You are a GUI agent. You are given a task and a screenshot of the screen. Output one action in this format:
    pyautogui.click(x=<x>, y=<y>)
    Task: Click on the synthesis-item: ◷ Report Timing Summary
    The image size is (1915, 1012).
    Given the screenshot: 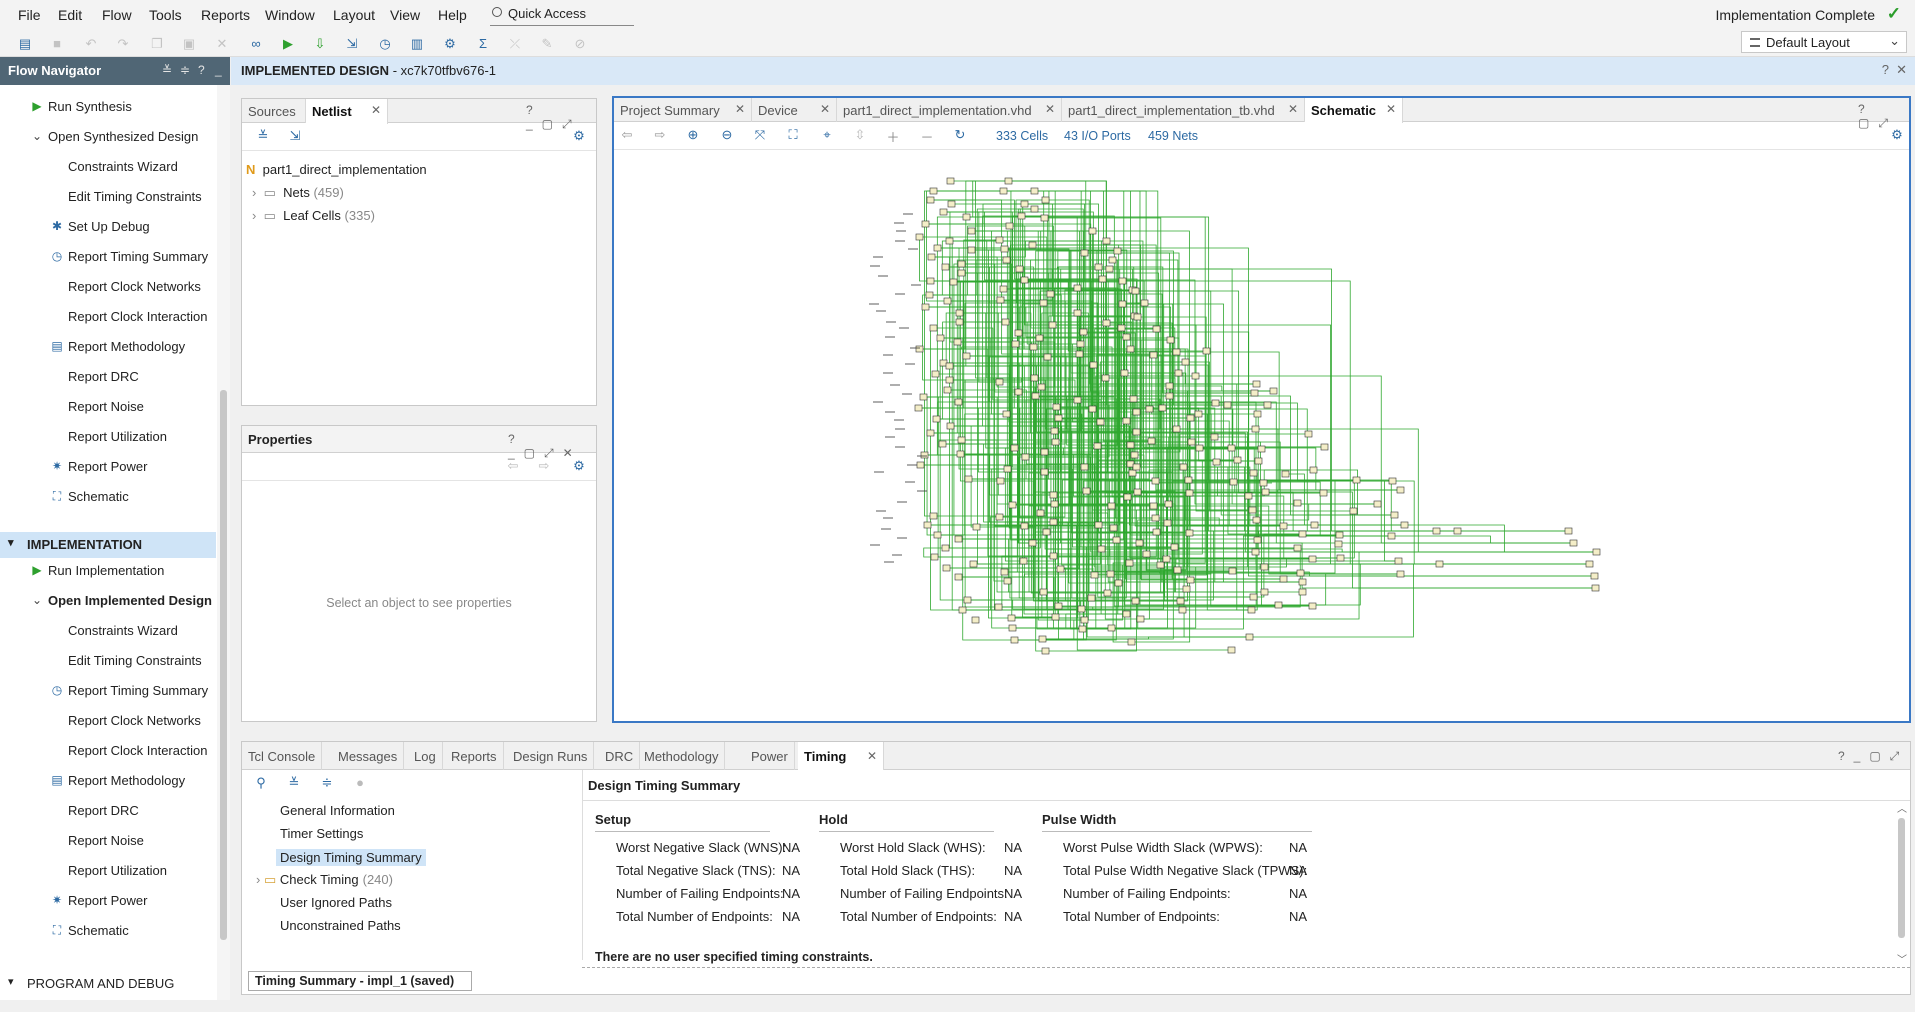 What is the action you would take?
    pyautogui.click(x=130, y=256)
    